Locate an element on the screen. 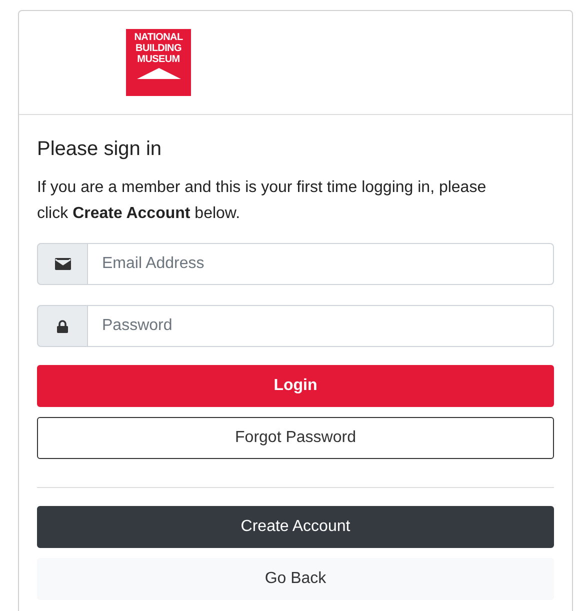 The image size is (579, 611). action-button: Create Account is located at coordinates (295, 527).